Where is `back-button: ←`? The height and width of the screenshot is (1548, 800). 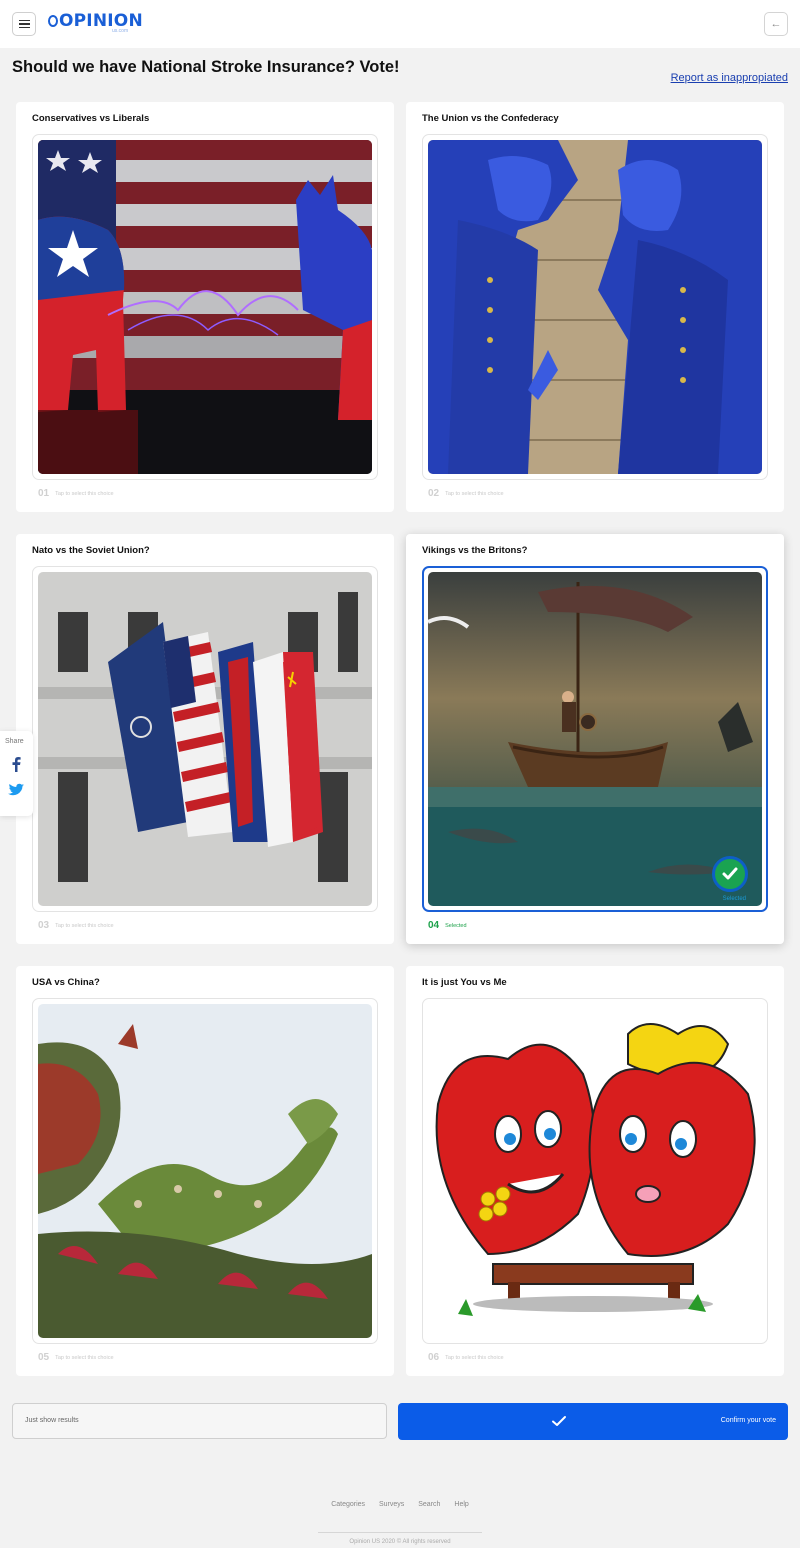 back-button: ← is located at coordinates (776, 24).